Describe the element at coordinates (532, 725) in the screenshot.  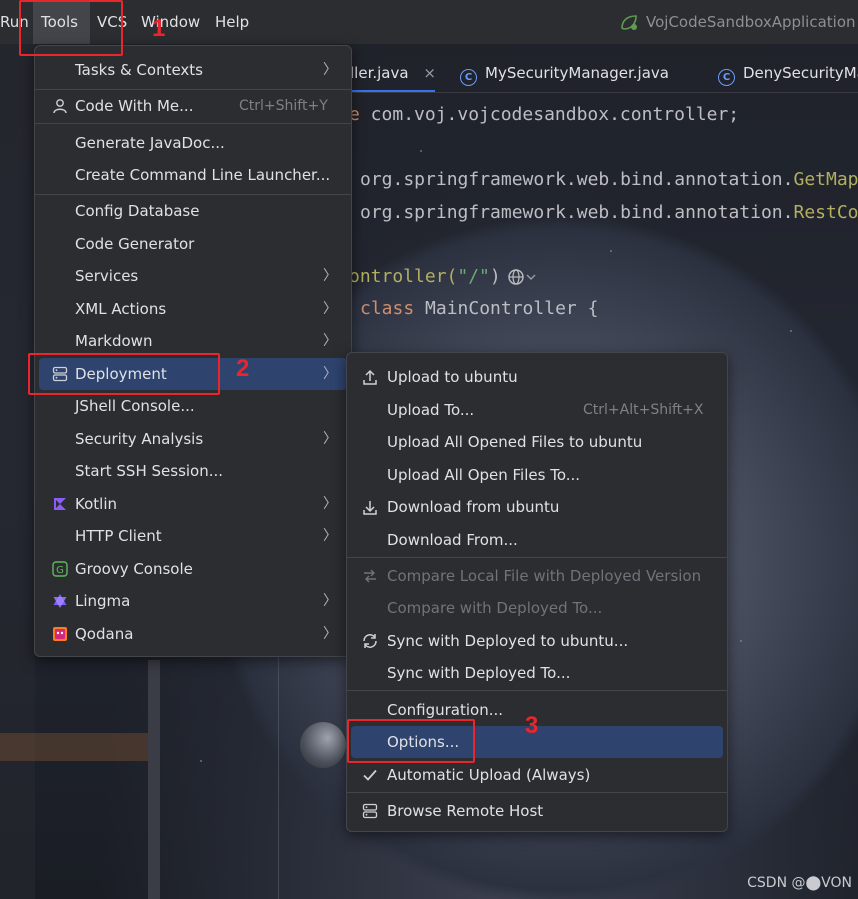
I see `annotation-number-3: 3` at that location.